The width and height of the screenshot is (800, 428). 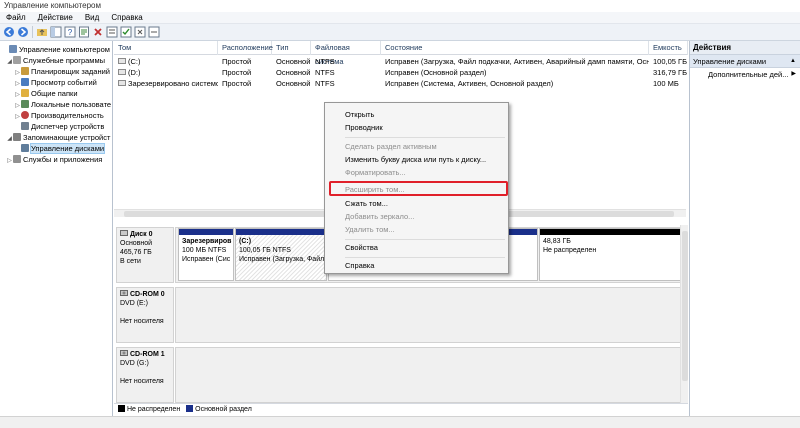 I want to click on settings-button, so click(x=112, y=32).